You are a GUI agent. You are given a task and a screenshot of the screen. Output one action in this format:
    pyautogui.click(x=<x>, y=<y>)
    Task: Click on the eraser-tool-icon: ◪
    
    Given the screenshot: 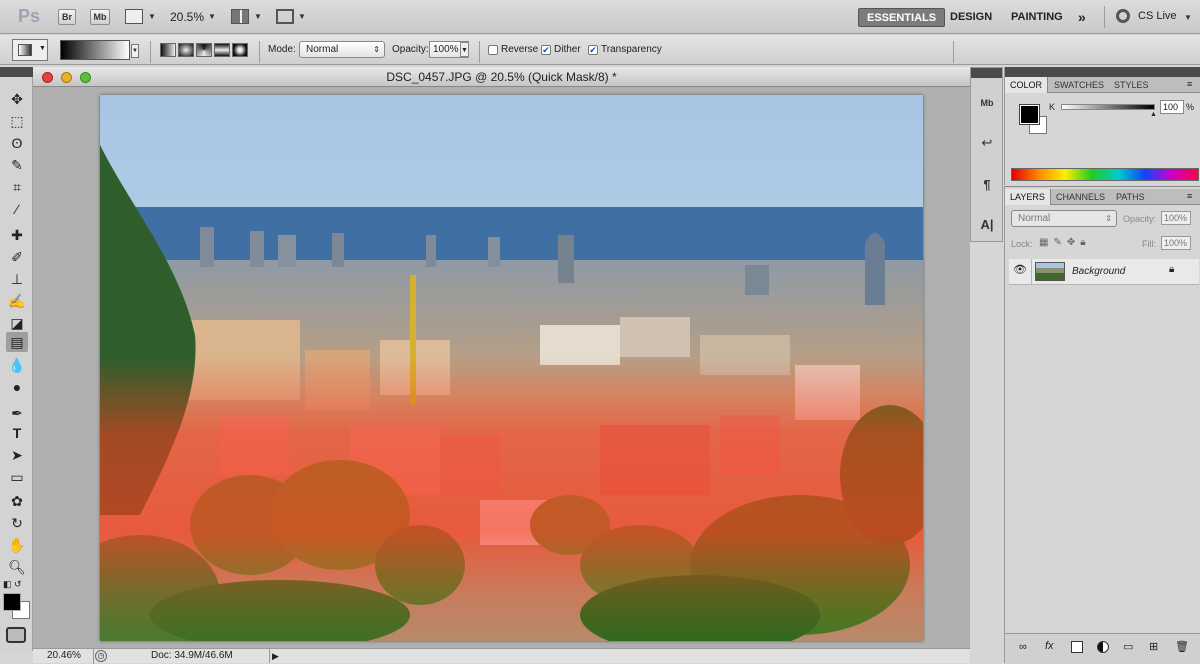 What is the action you would take?
    pyautogui.click(x=17, y=323)
    